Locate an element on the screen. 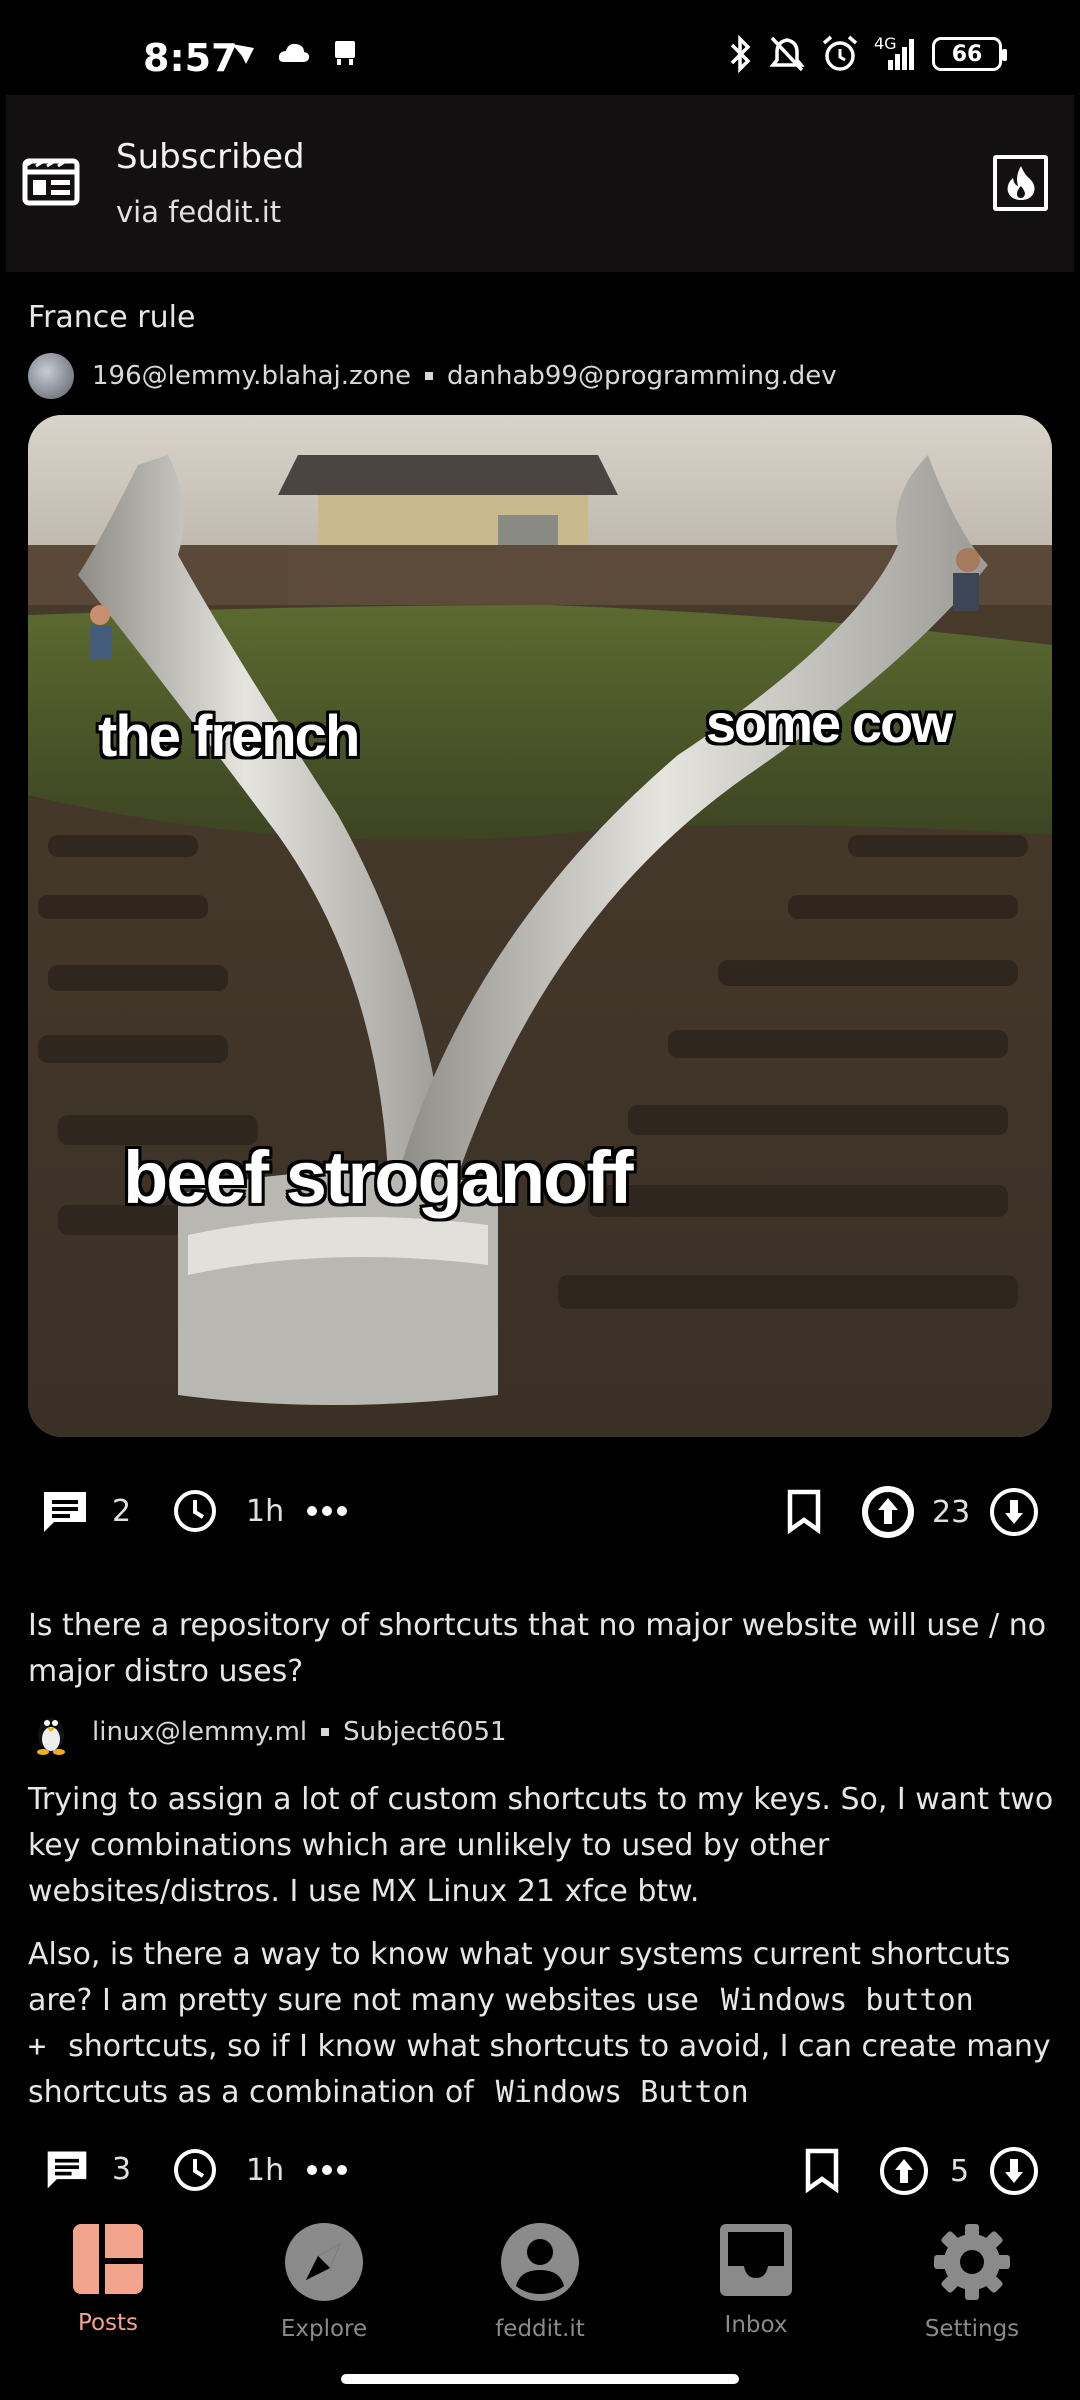 The image size is (1080, 2400). cloud-icon is located at coordinates (294, 52).